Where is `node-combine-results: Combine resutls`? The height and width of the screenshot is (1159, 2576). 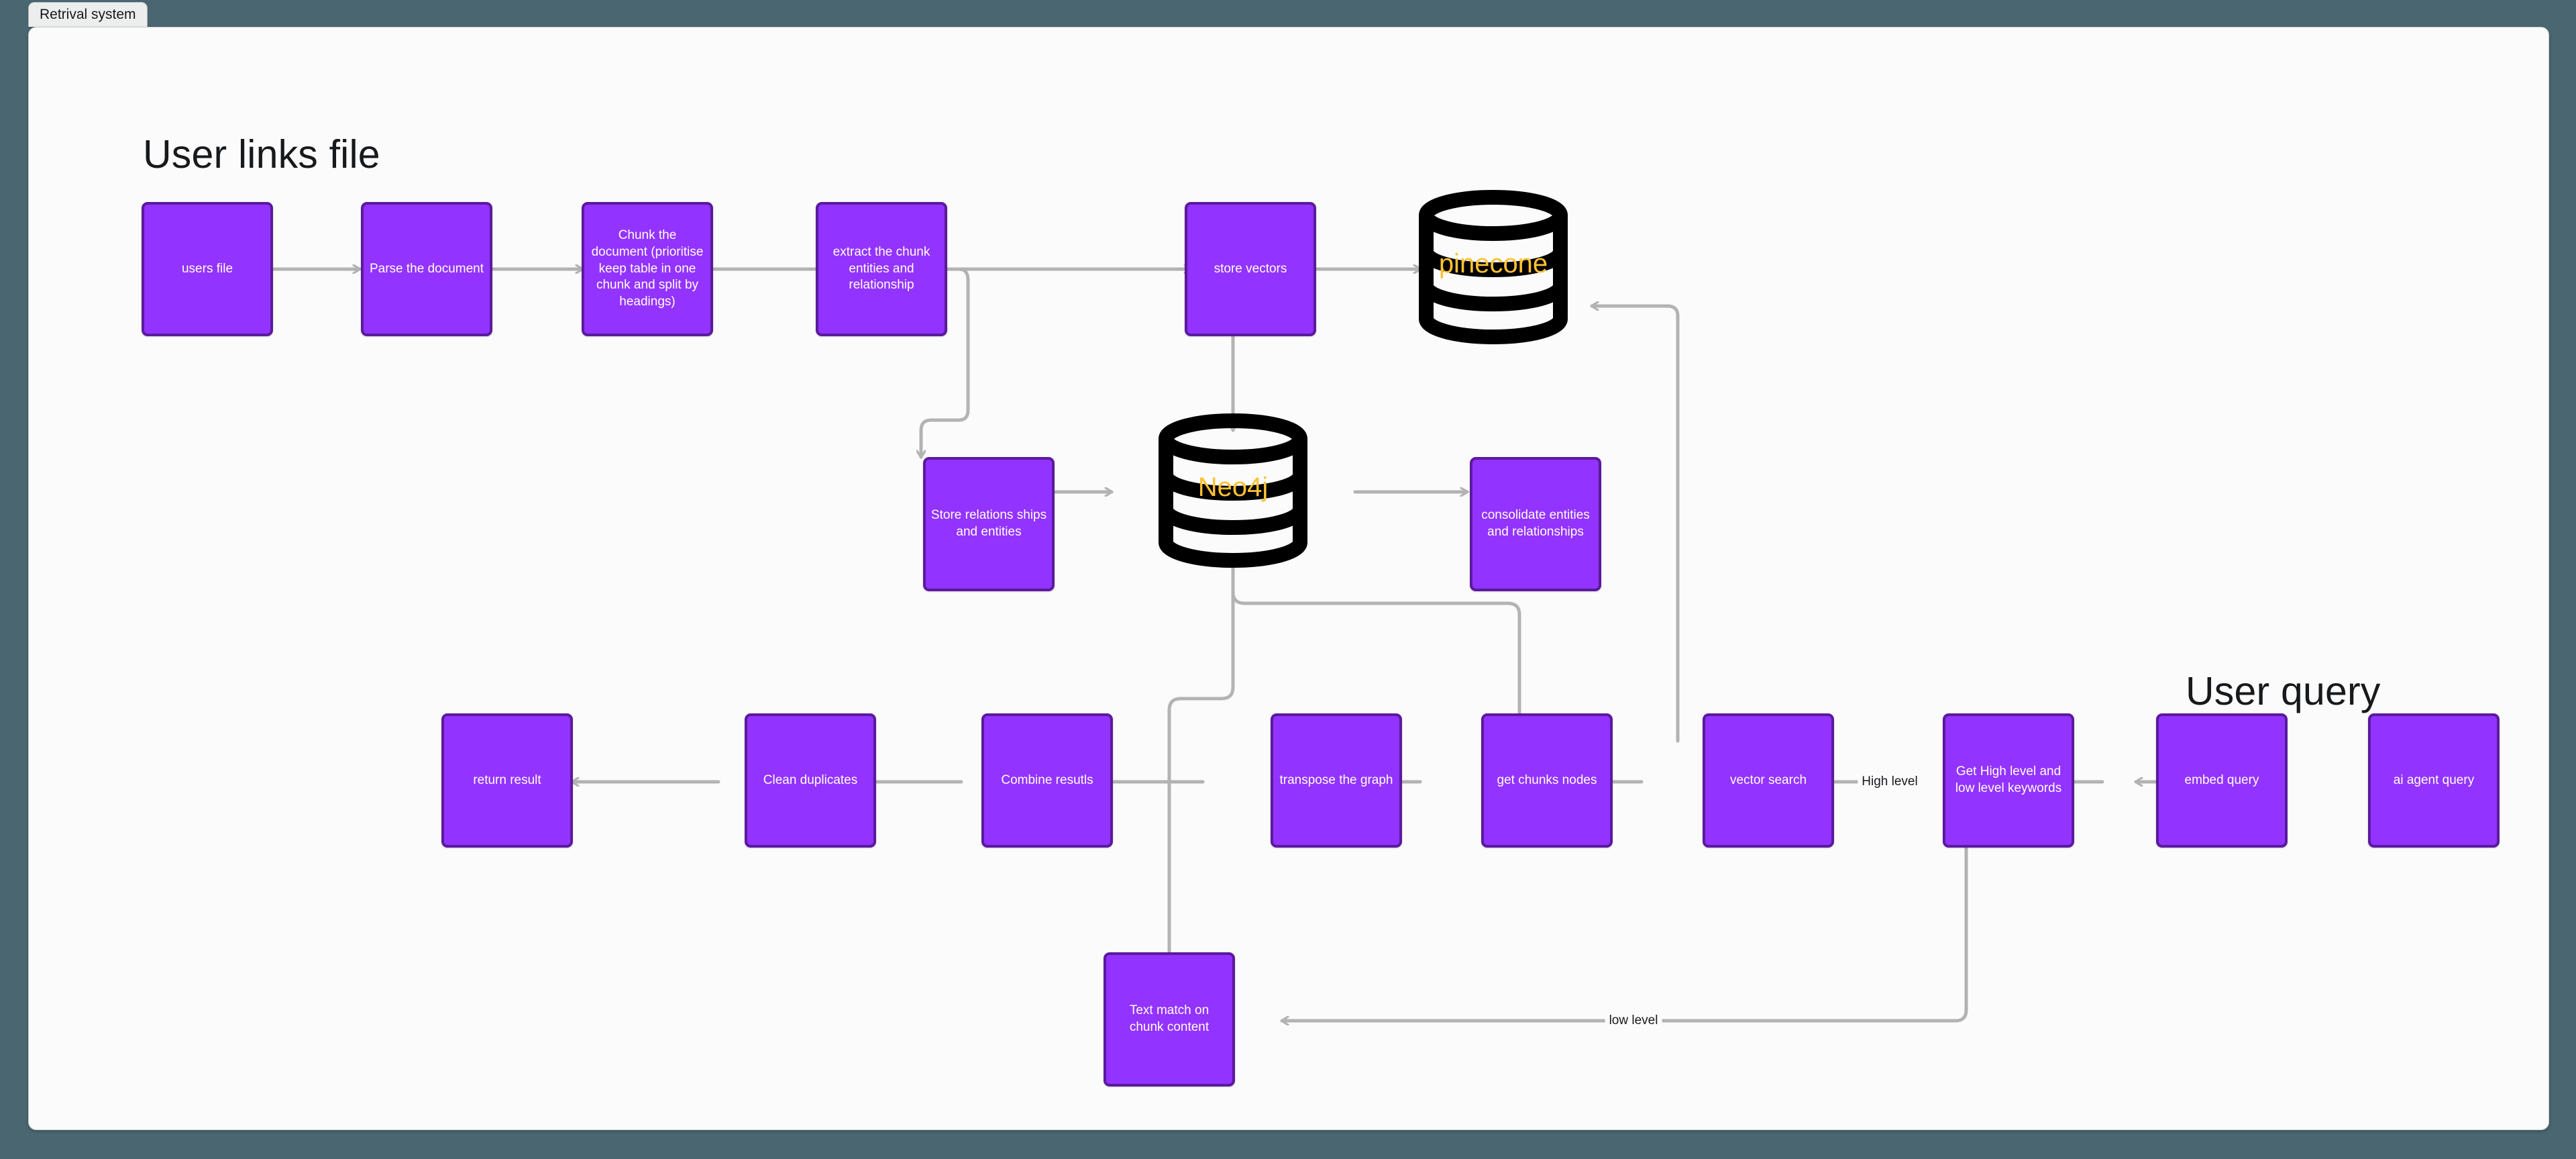
node-combine-results: Combine resutls is located at coordinates (1047, 780).